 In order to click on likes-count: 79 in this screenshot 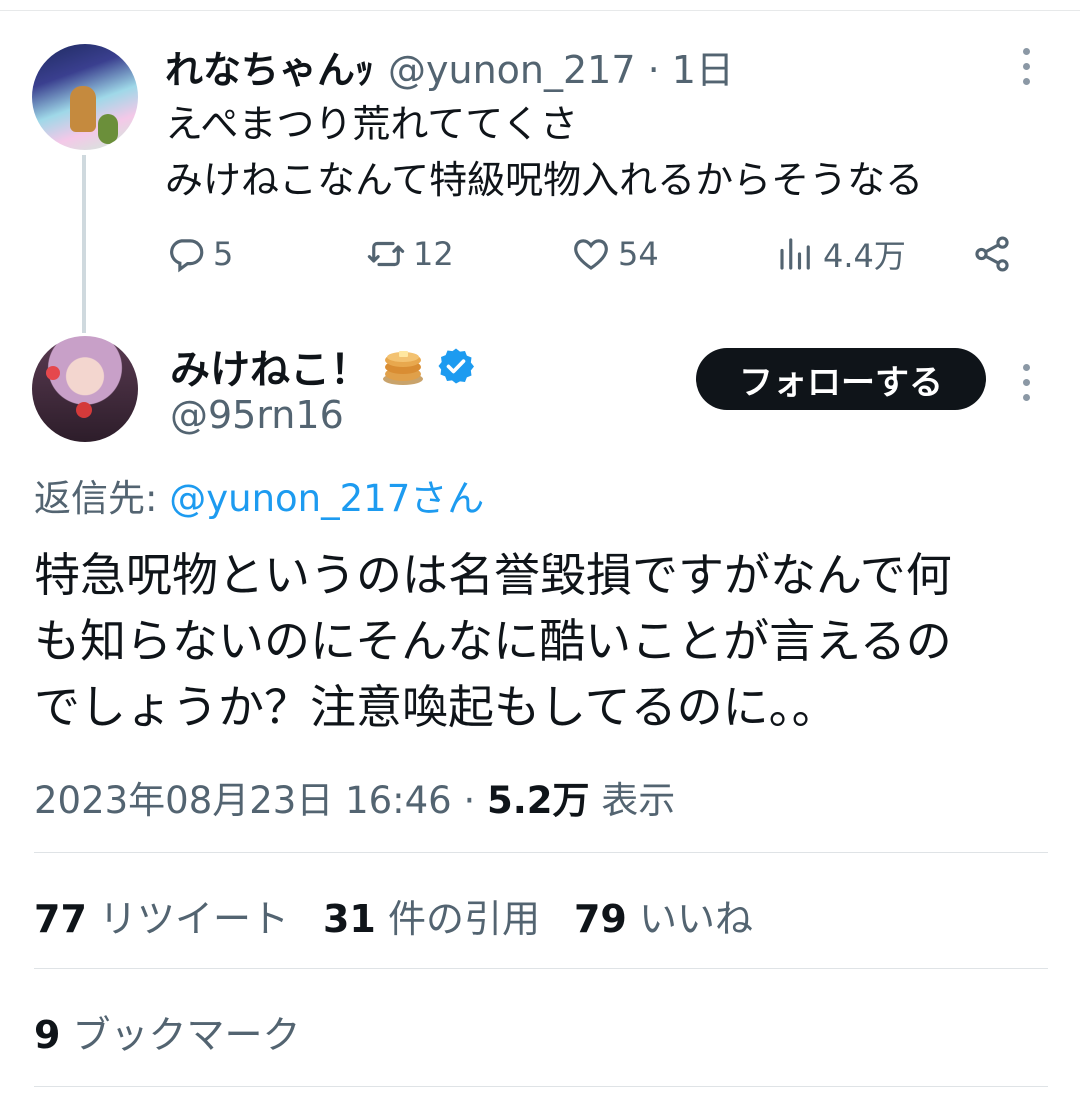, I will do `click(600, 919)`.